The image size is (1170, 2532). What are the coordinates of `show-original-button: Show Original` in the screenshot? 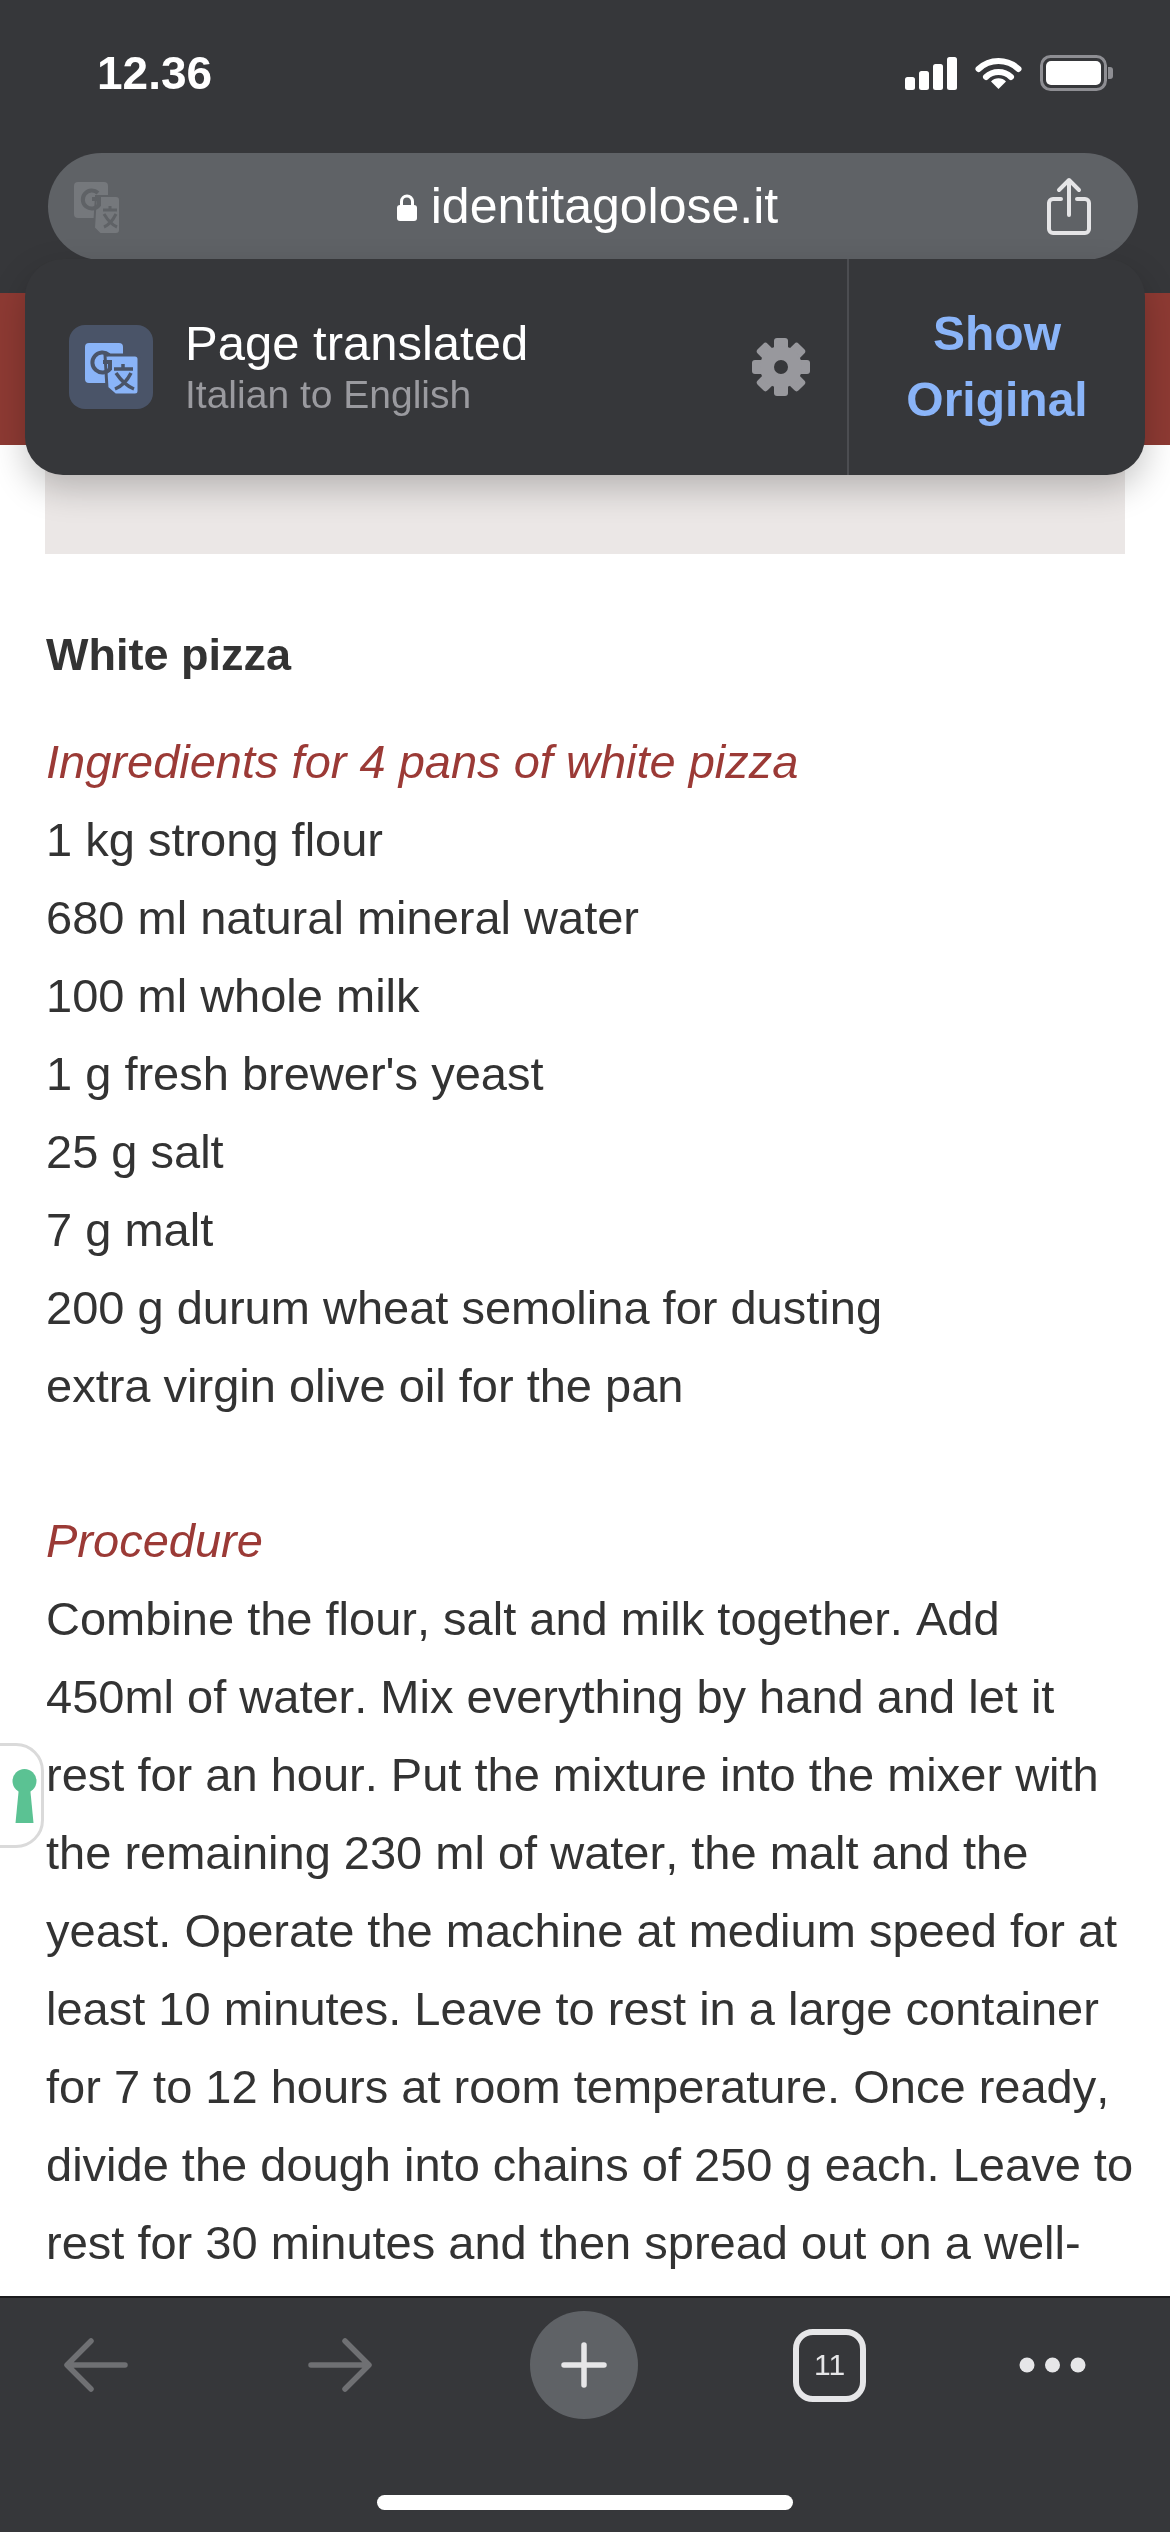 It's located at (997, 367).